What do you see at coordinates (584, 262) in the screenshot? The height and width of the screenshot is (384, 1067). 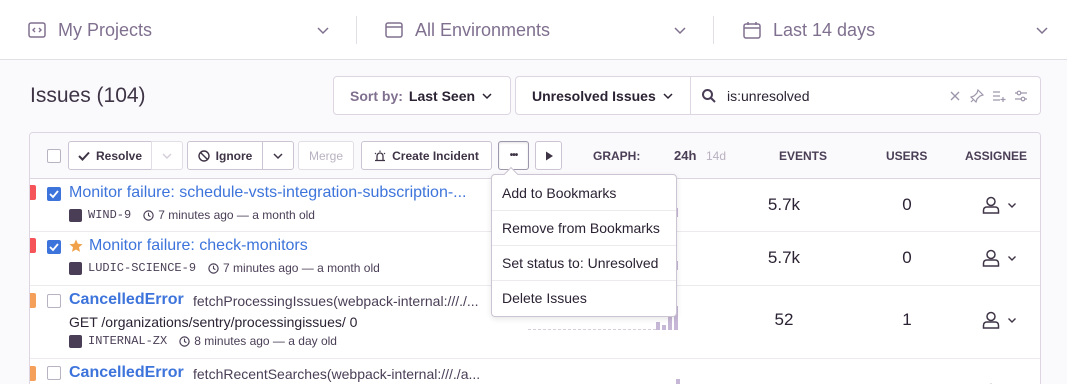 I see `menu-item-set-unresolved: Set status to: Unresolved` at bounding box center [584, 262].